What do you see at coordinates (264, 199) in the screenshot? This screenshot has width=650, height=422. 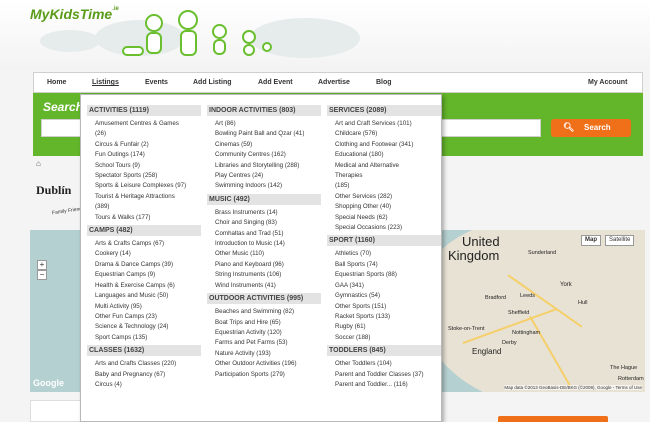 I see `listing-category-title: MUSIC (492)` at bounding box center [264, 199].